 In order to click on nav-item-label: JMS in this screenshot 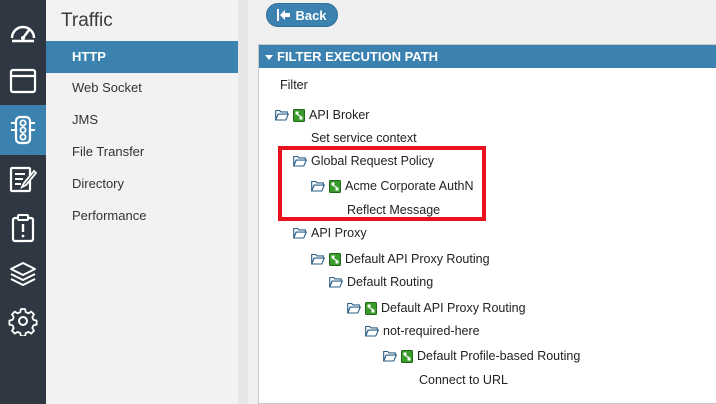, I will do `click(85, 119)`.